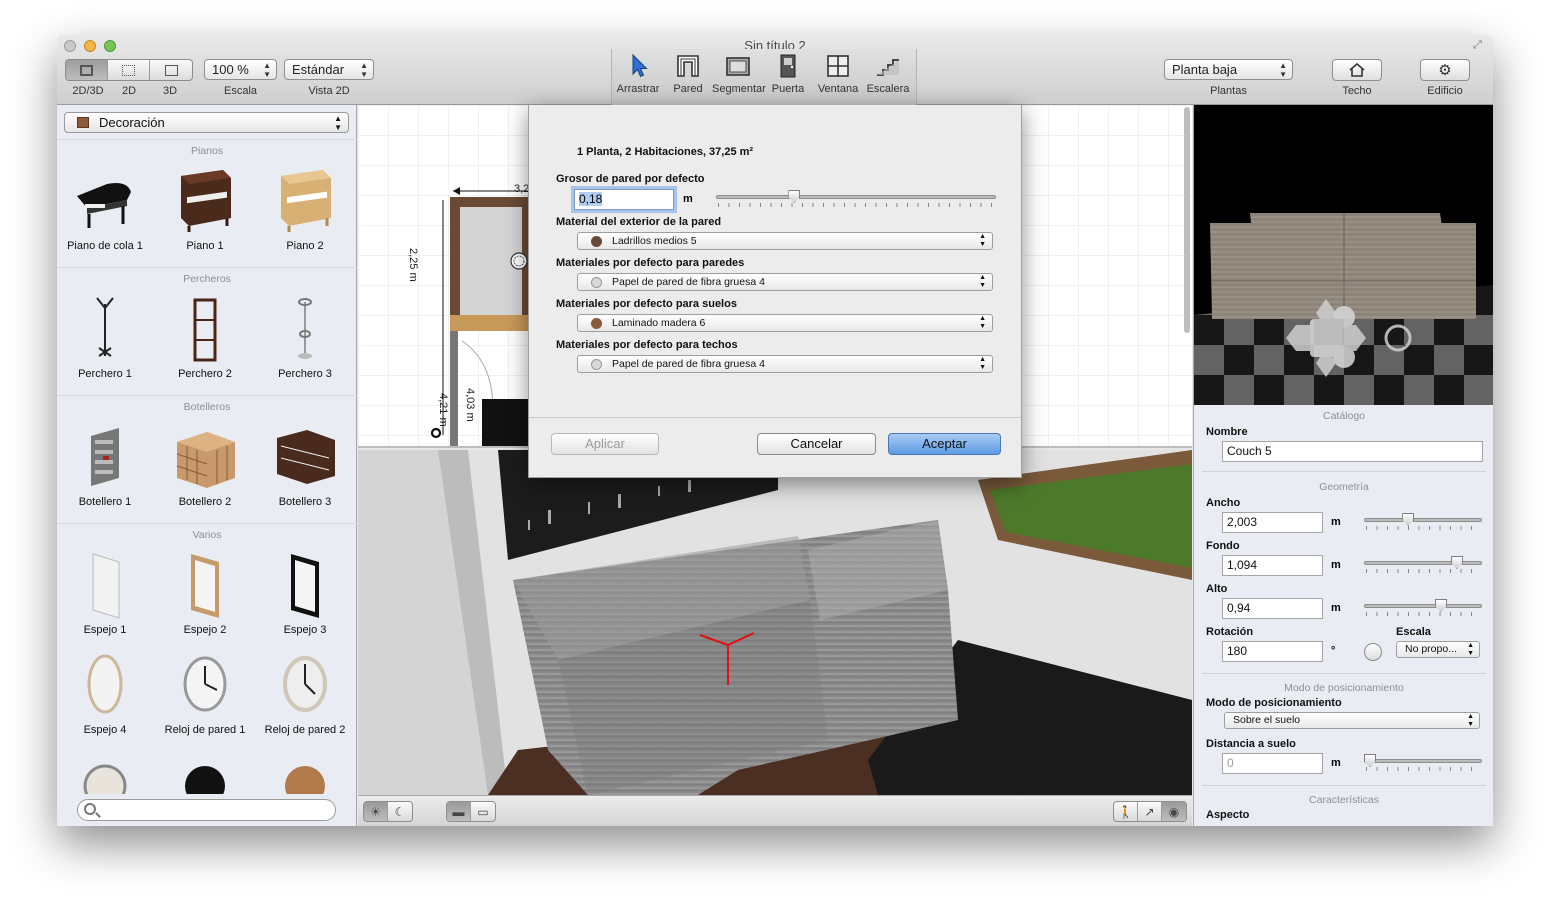 The height and width of the screenshot is (905, 1550). Describe the element at coordinates (1126, 811) in the screenshot. I see `walk-icon: 🚶` at that location.